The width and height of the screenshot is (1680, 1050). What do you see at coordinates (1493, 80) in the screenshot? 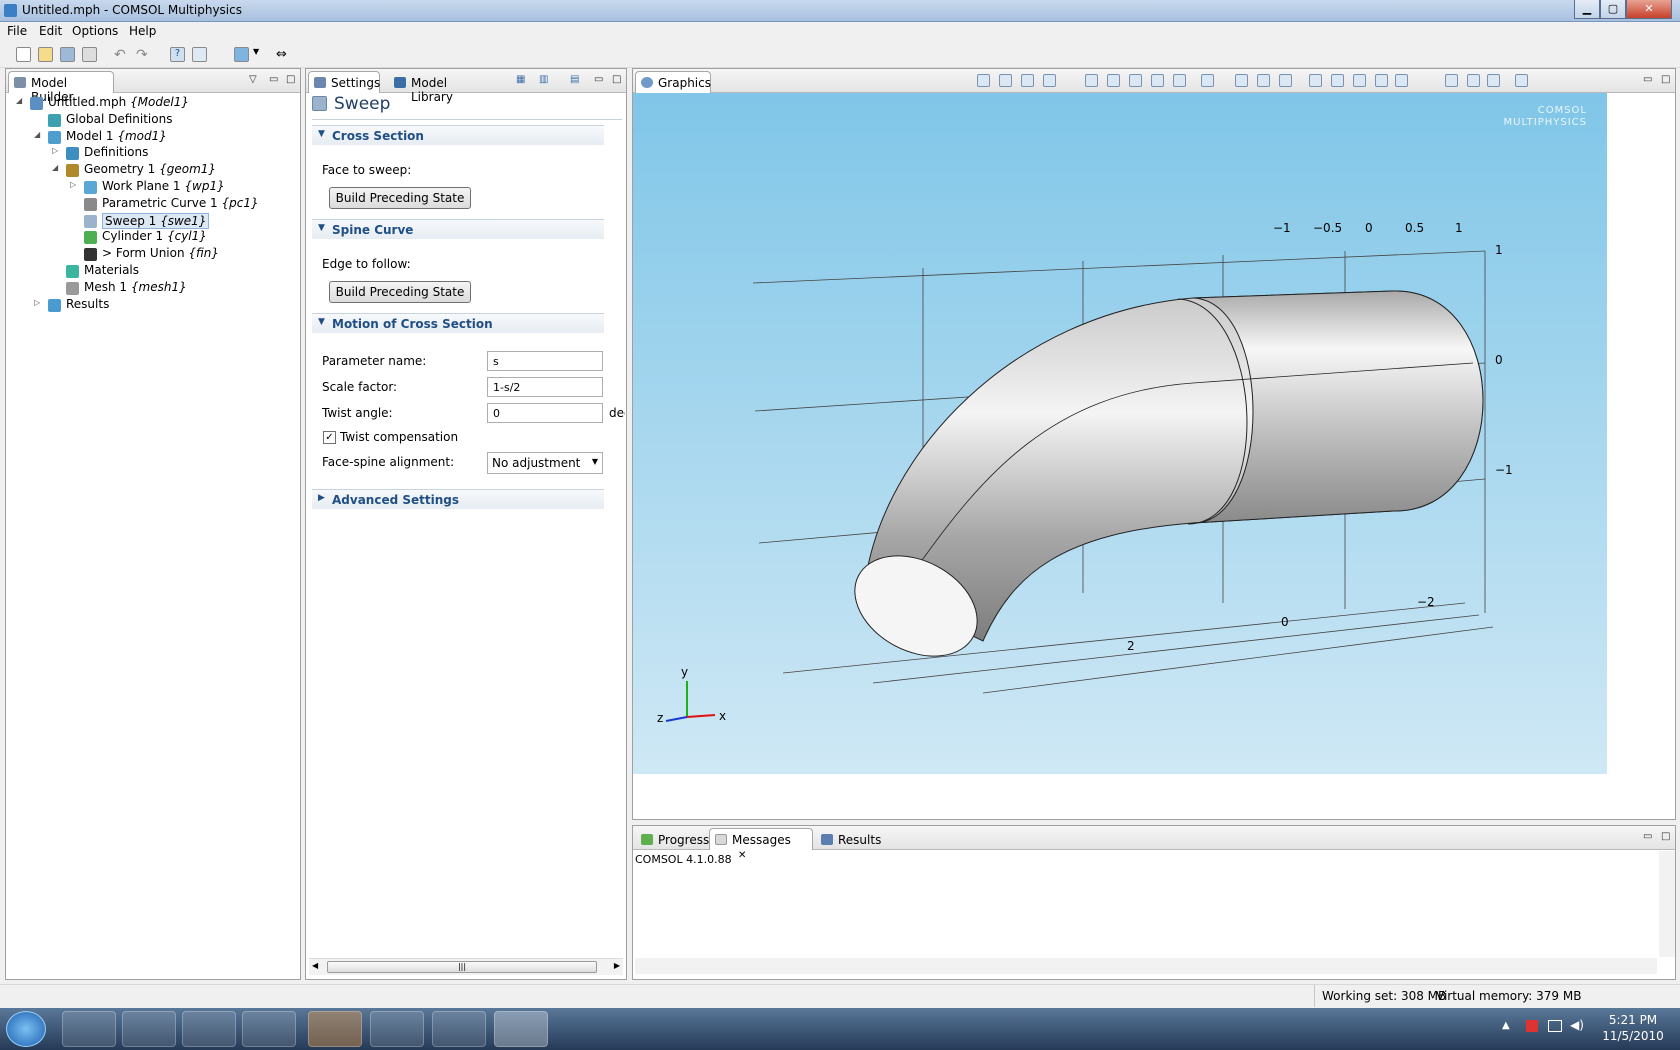
I see `render-icon` at bounding box center [1493, 80].